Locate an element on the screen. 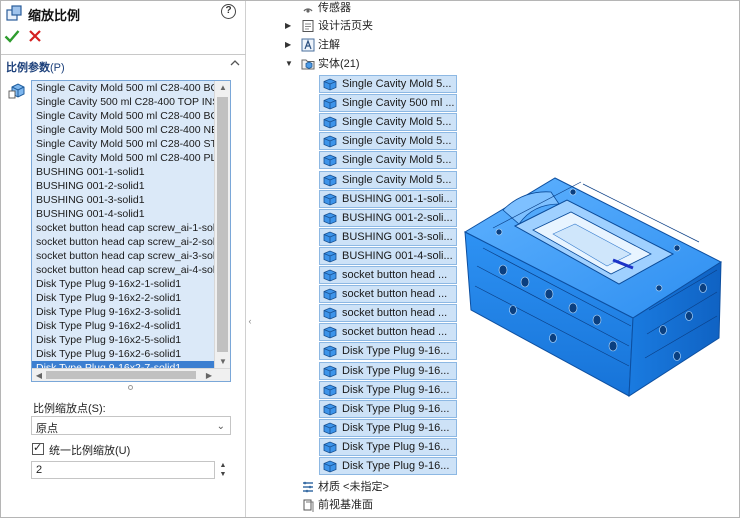  uniform-scale-checkbox: ✓ is located at coordinates (38, 448).